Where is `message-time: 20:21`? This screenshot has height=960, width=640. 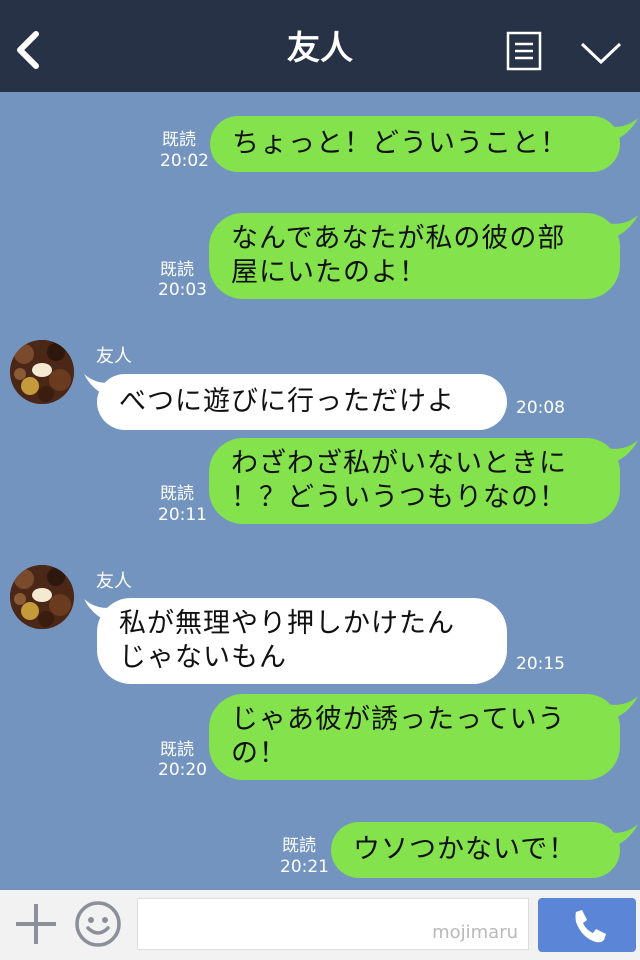 message-time: 20:21 is located at coordinates (304, 867).